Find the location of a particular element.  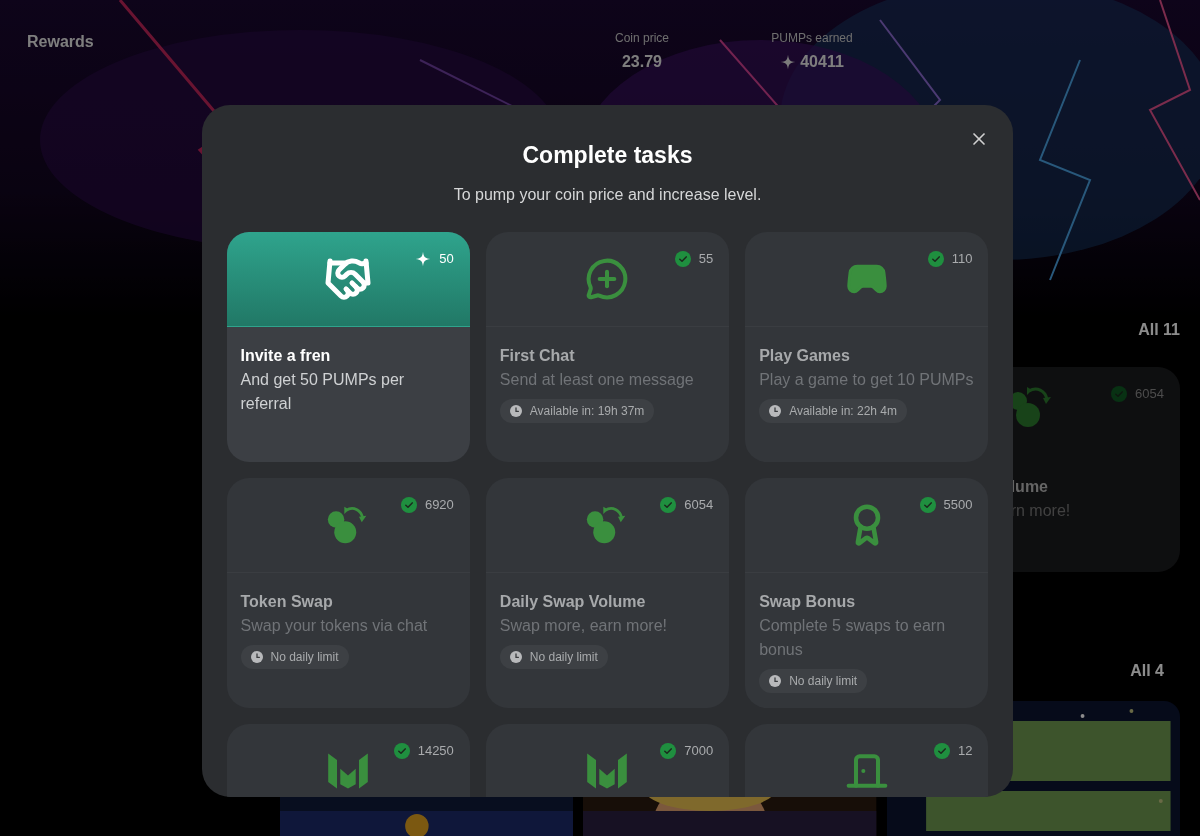

task-card: 50 Invite a fren And get 50 PUMPs per referral is located at coordinates (348, 347).